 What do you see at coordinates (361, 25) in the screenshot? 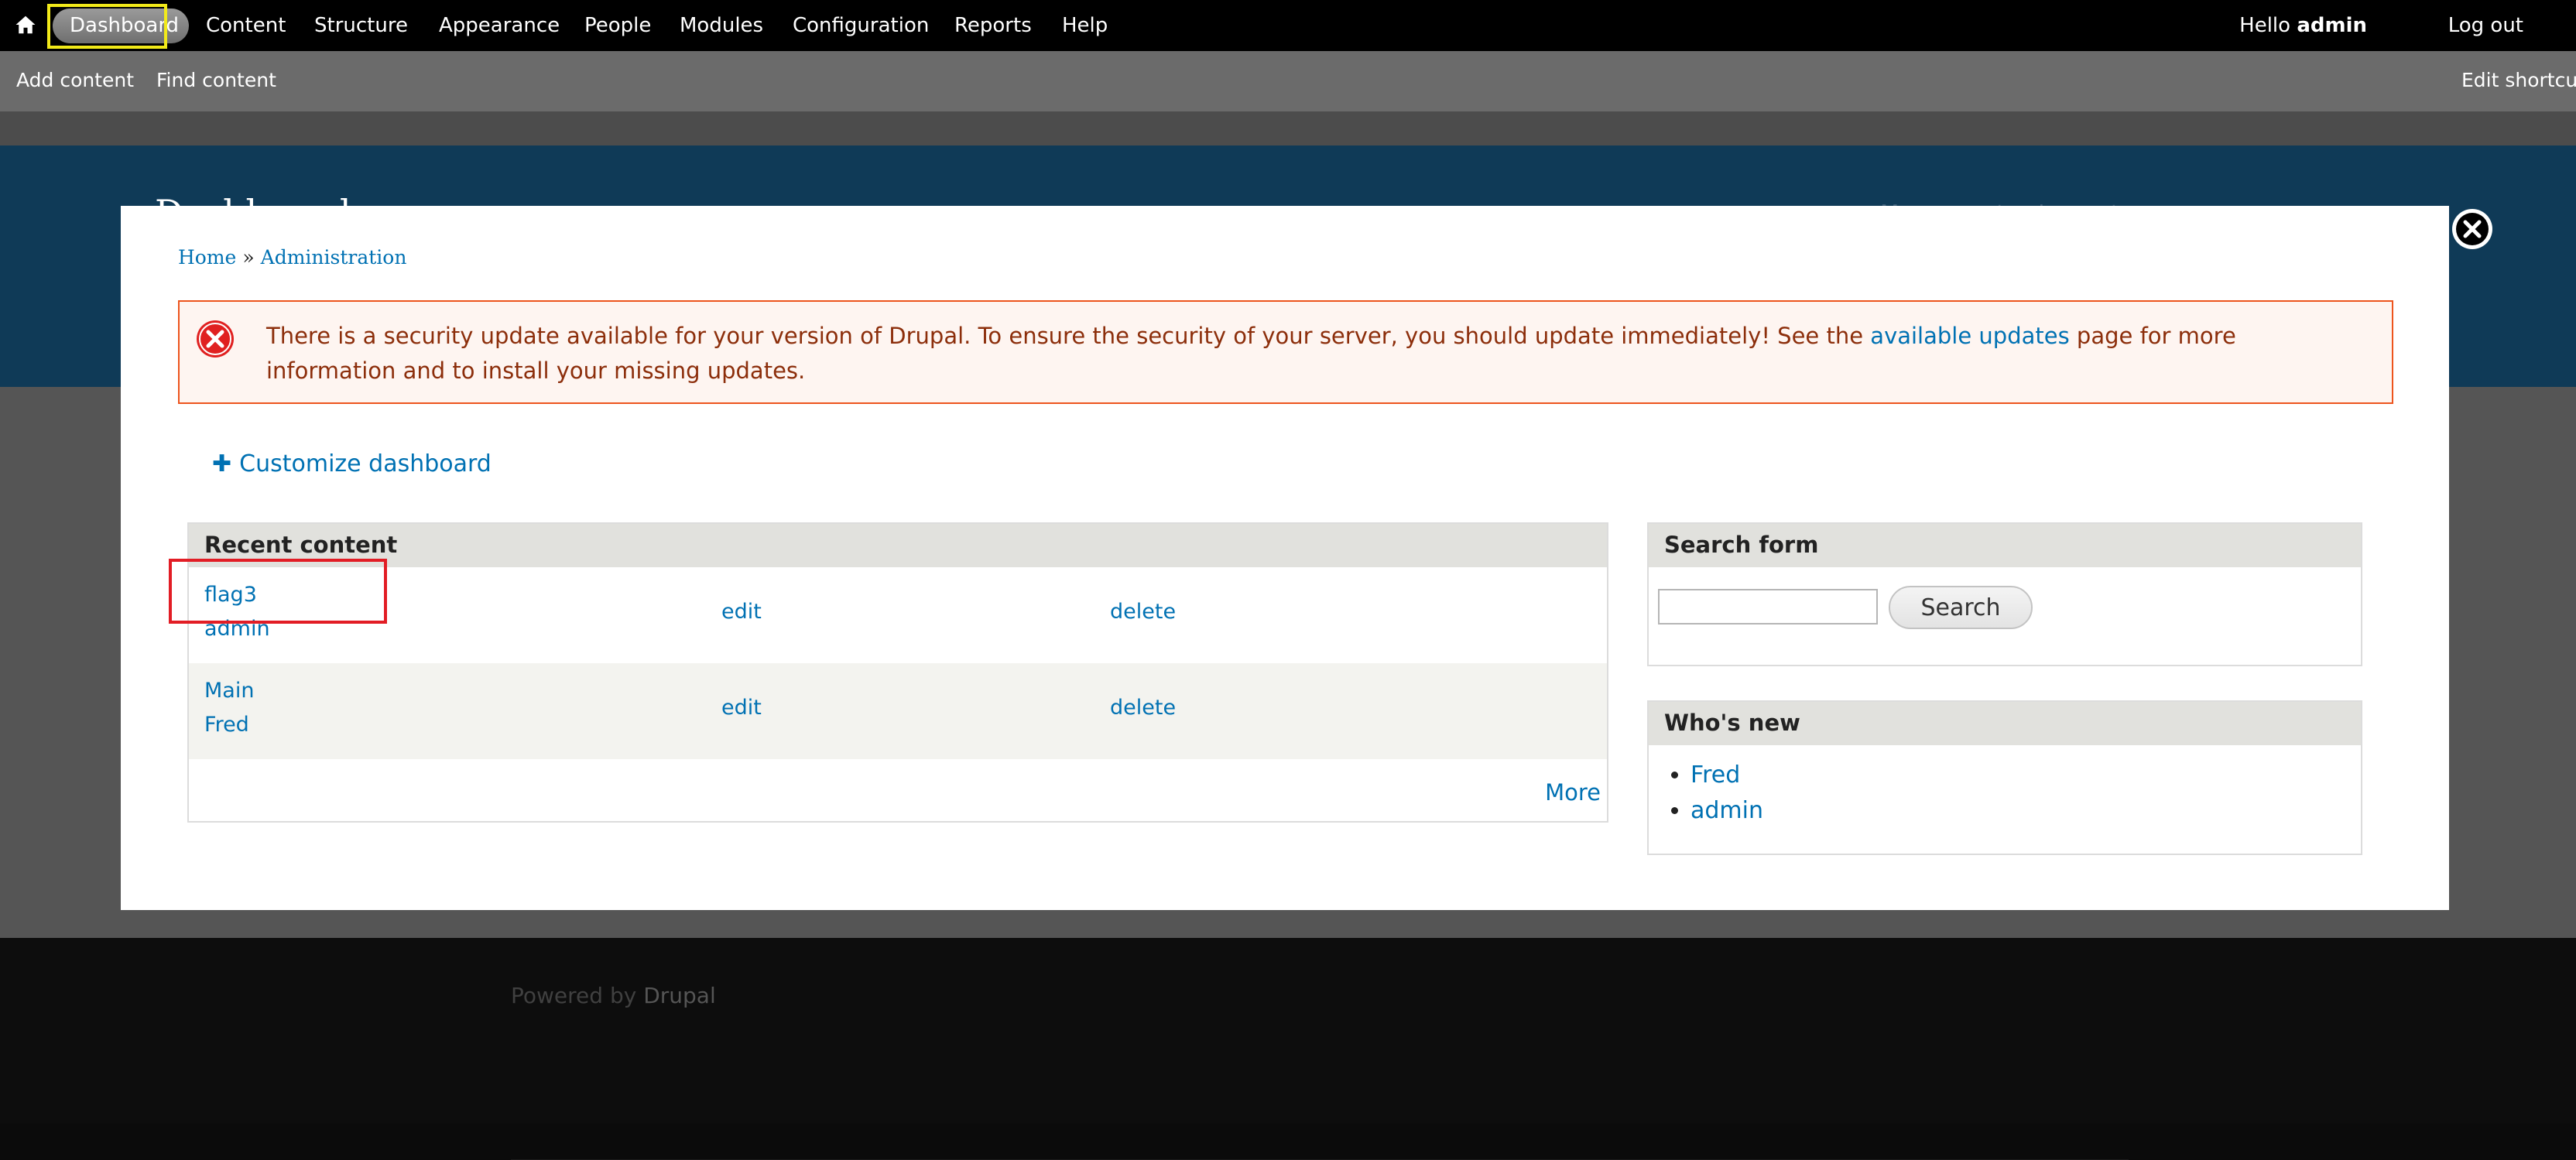
I see `toolbar-item-structure: Structure` at bounding box center [361, 25].